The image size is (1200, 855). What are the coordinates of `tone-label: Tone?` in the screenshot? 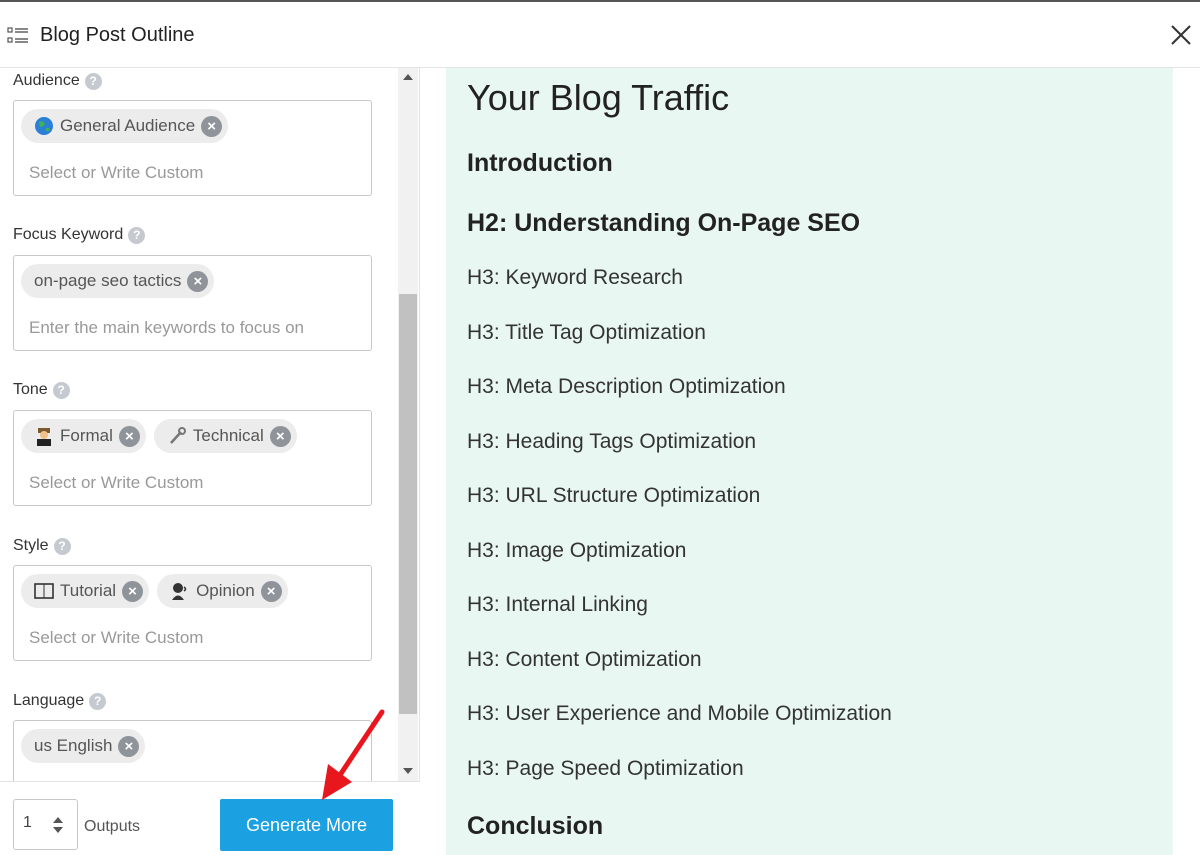 It's located at (41, 390).